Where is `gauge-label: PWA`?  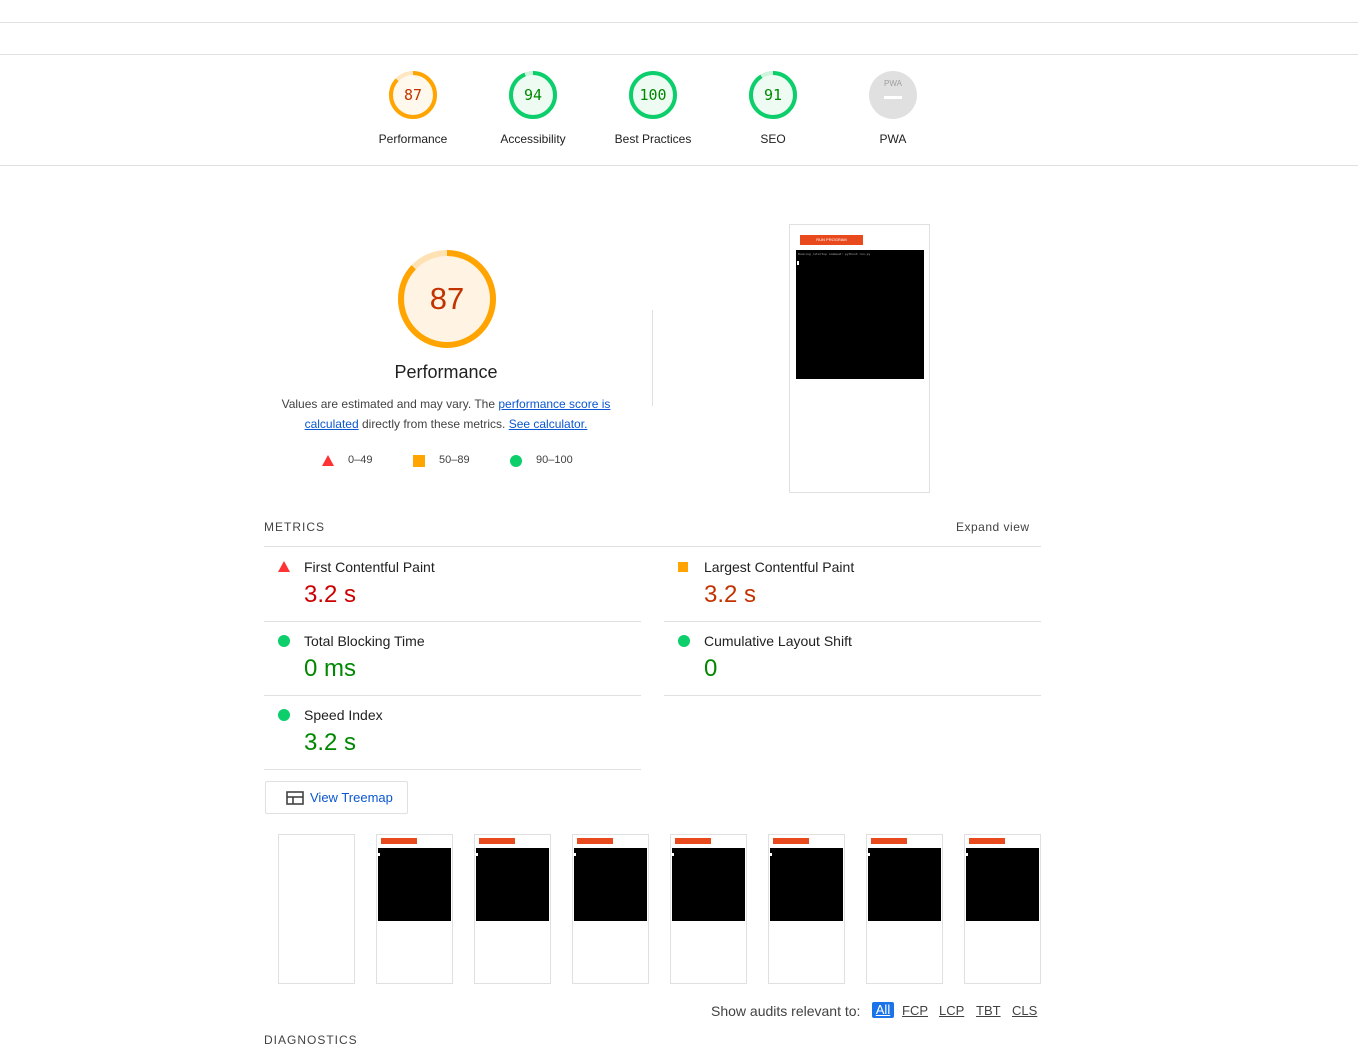 gauge-label: PWA is located at coordinates (893, 139).